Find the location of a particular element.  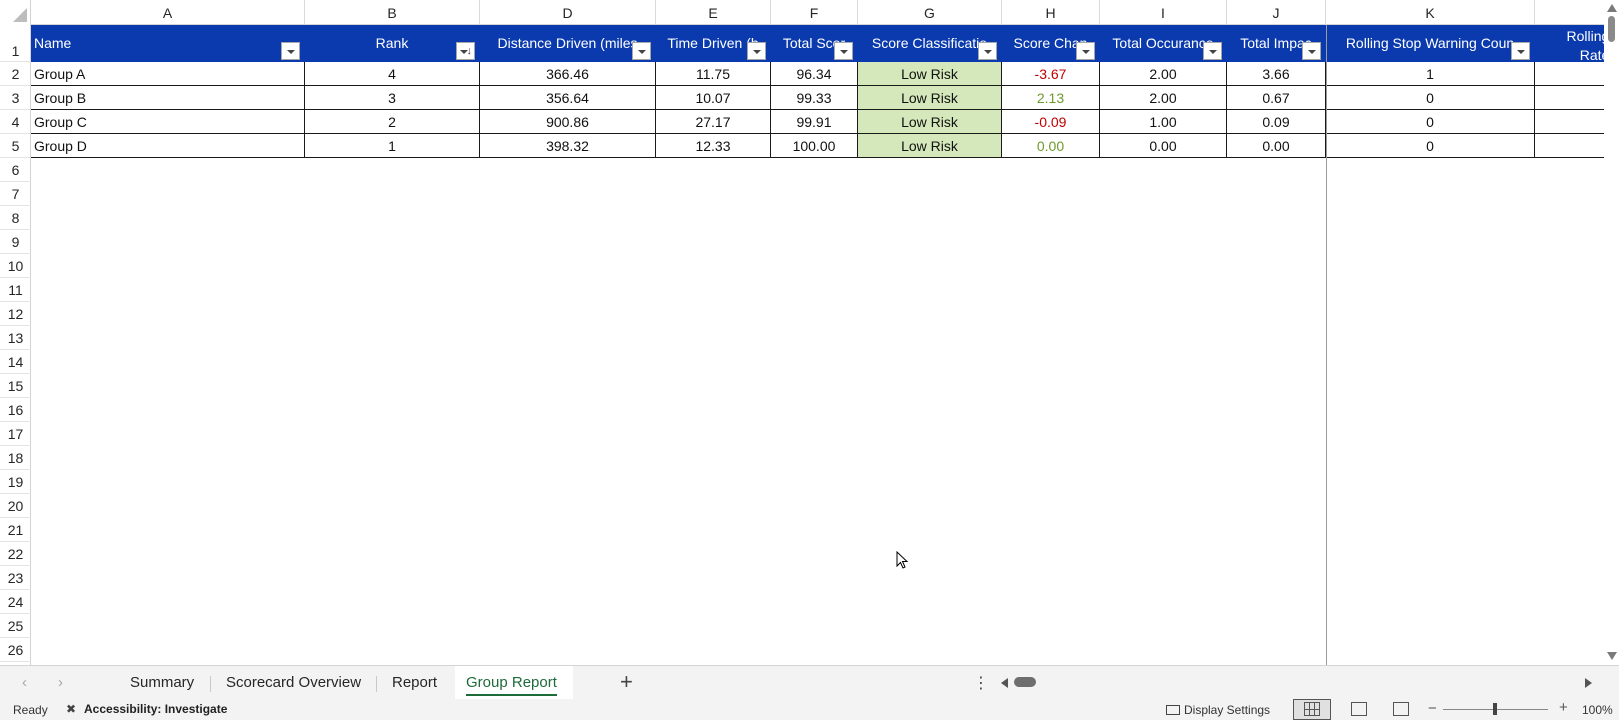

table-cell: 356.64 is located at coordinates (568, 98).